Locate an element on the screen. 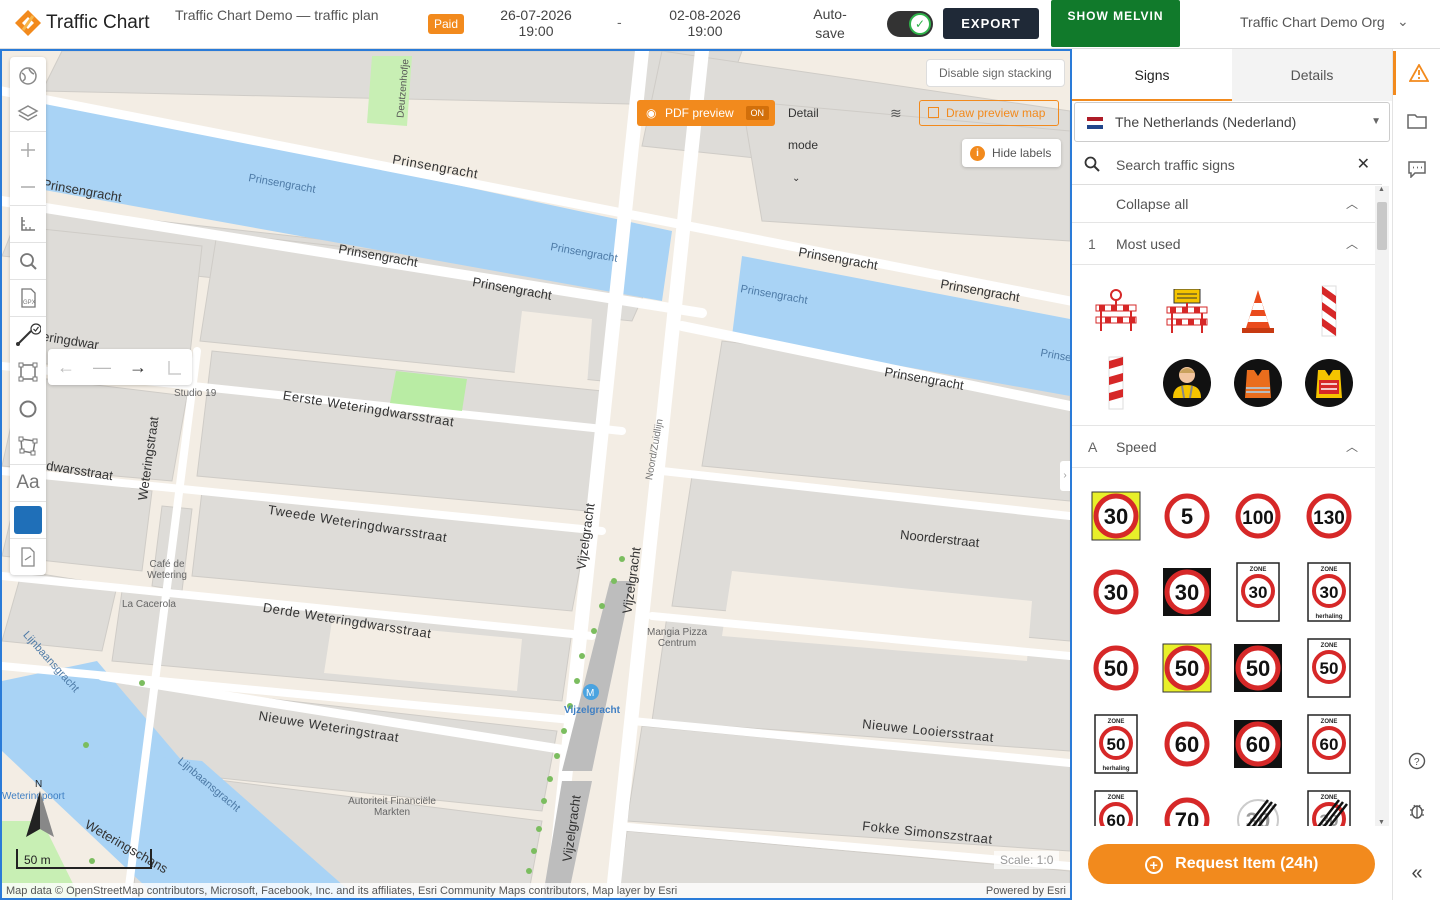 The height and width of the screenshot is (900, 1440). line-dash-icon: — is located at coordinates (102, 367).